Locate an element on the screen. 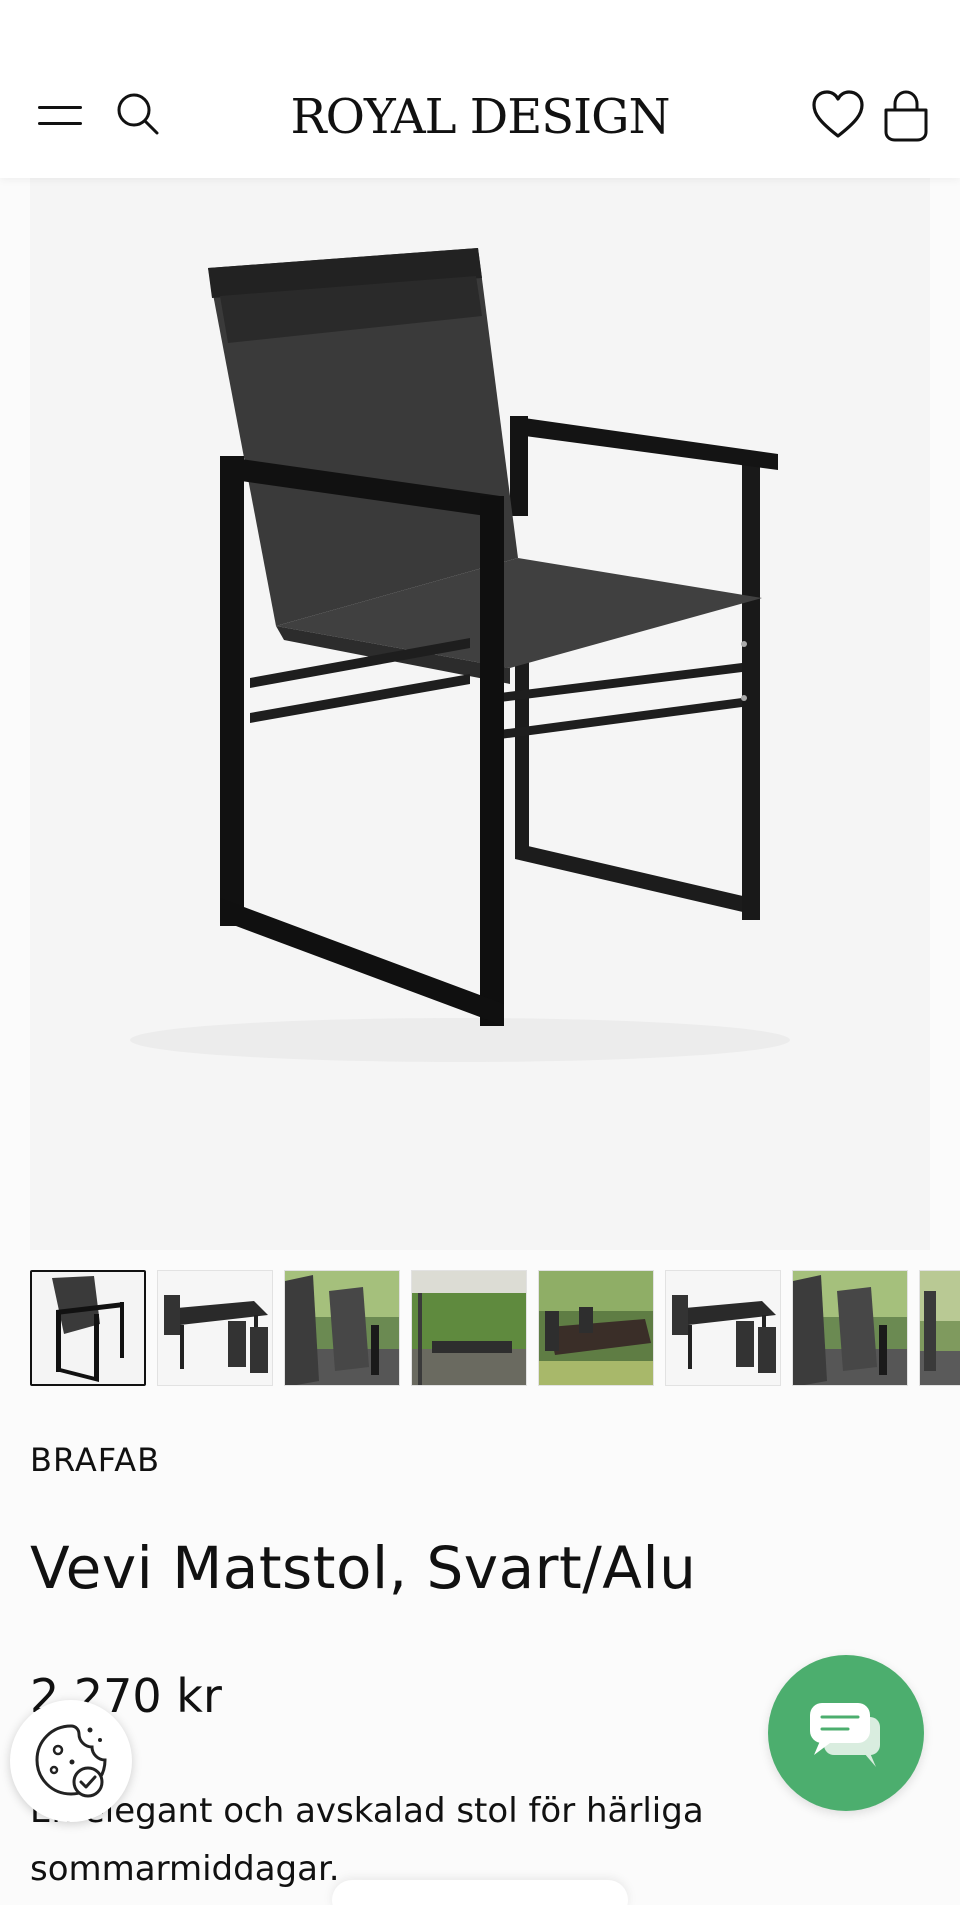  wishlist-button is located at coordinates (838, 115).